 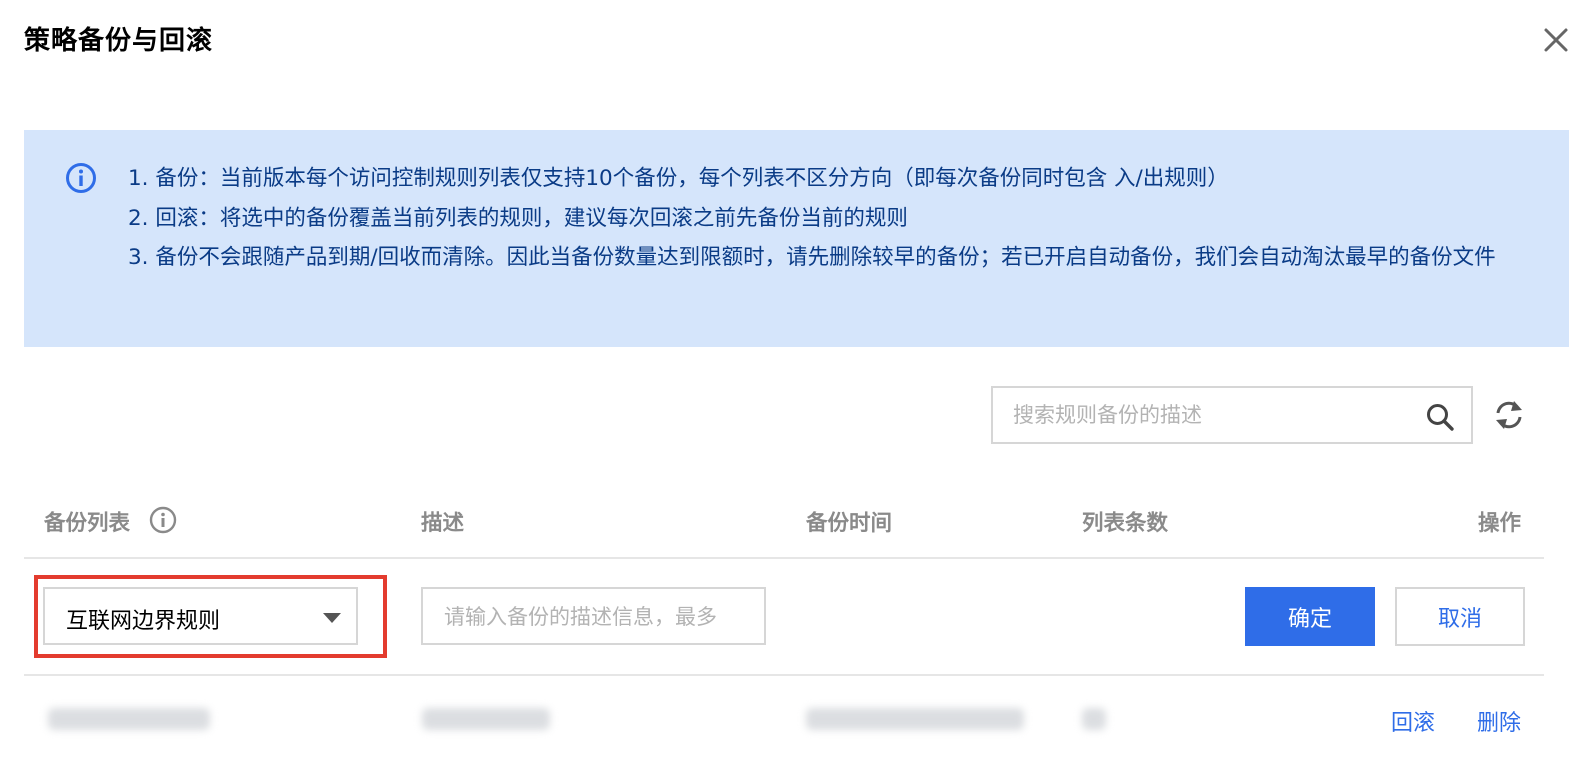 I want to click on select-value: 互联网边界规则, so click(x=143, y=621).